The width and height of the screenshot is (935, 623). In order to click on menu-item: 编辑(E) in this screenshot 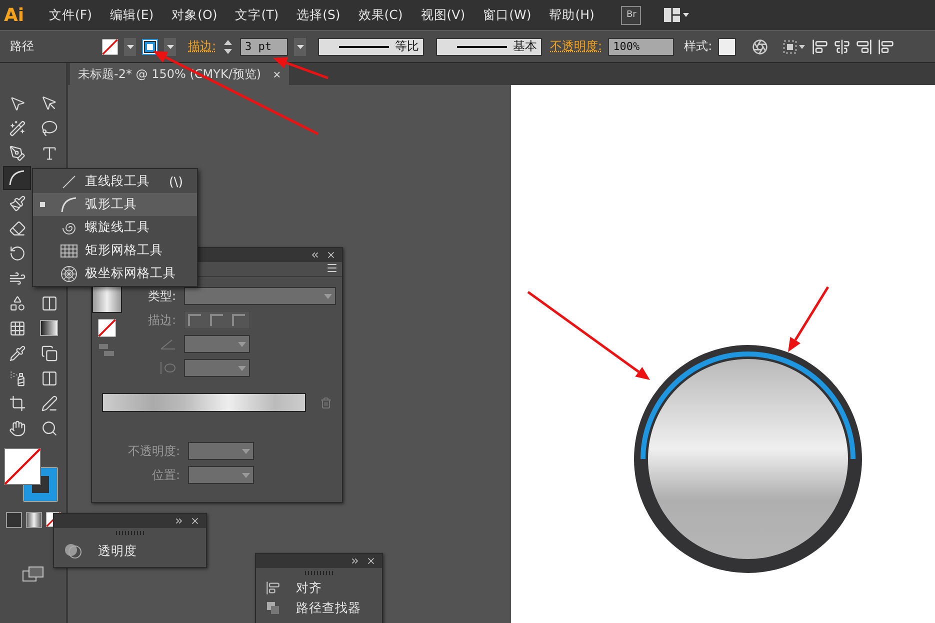, I will do `click(131, 15)`.